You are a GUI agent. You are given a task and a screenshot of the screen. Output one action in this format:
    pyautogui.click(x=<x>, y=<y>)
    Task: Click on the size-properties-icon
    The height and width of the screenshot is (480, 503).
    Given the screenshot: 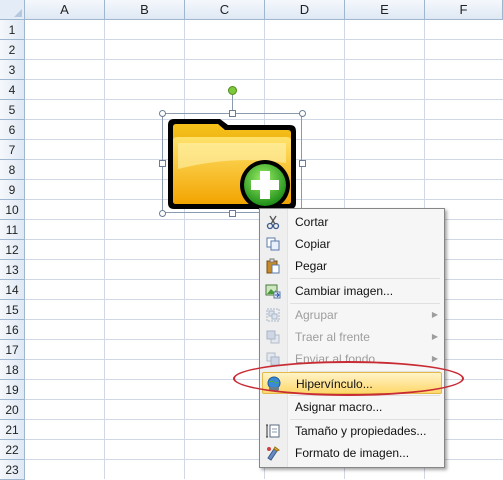 What is the action you would take?
    pyautogui.click(x=273, y=431)
    